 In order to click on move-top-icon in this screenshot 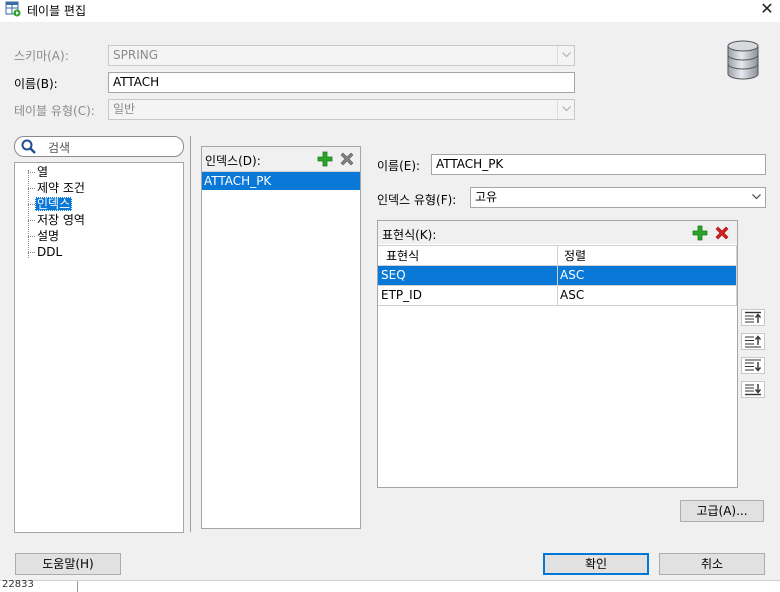, I will do `click(753, 317)`.